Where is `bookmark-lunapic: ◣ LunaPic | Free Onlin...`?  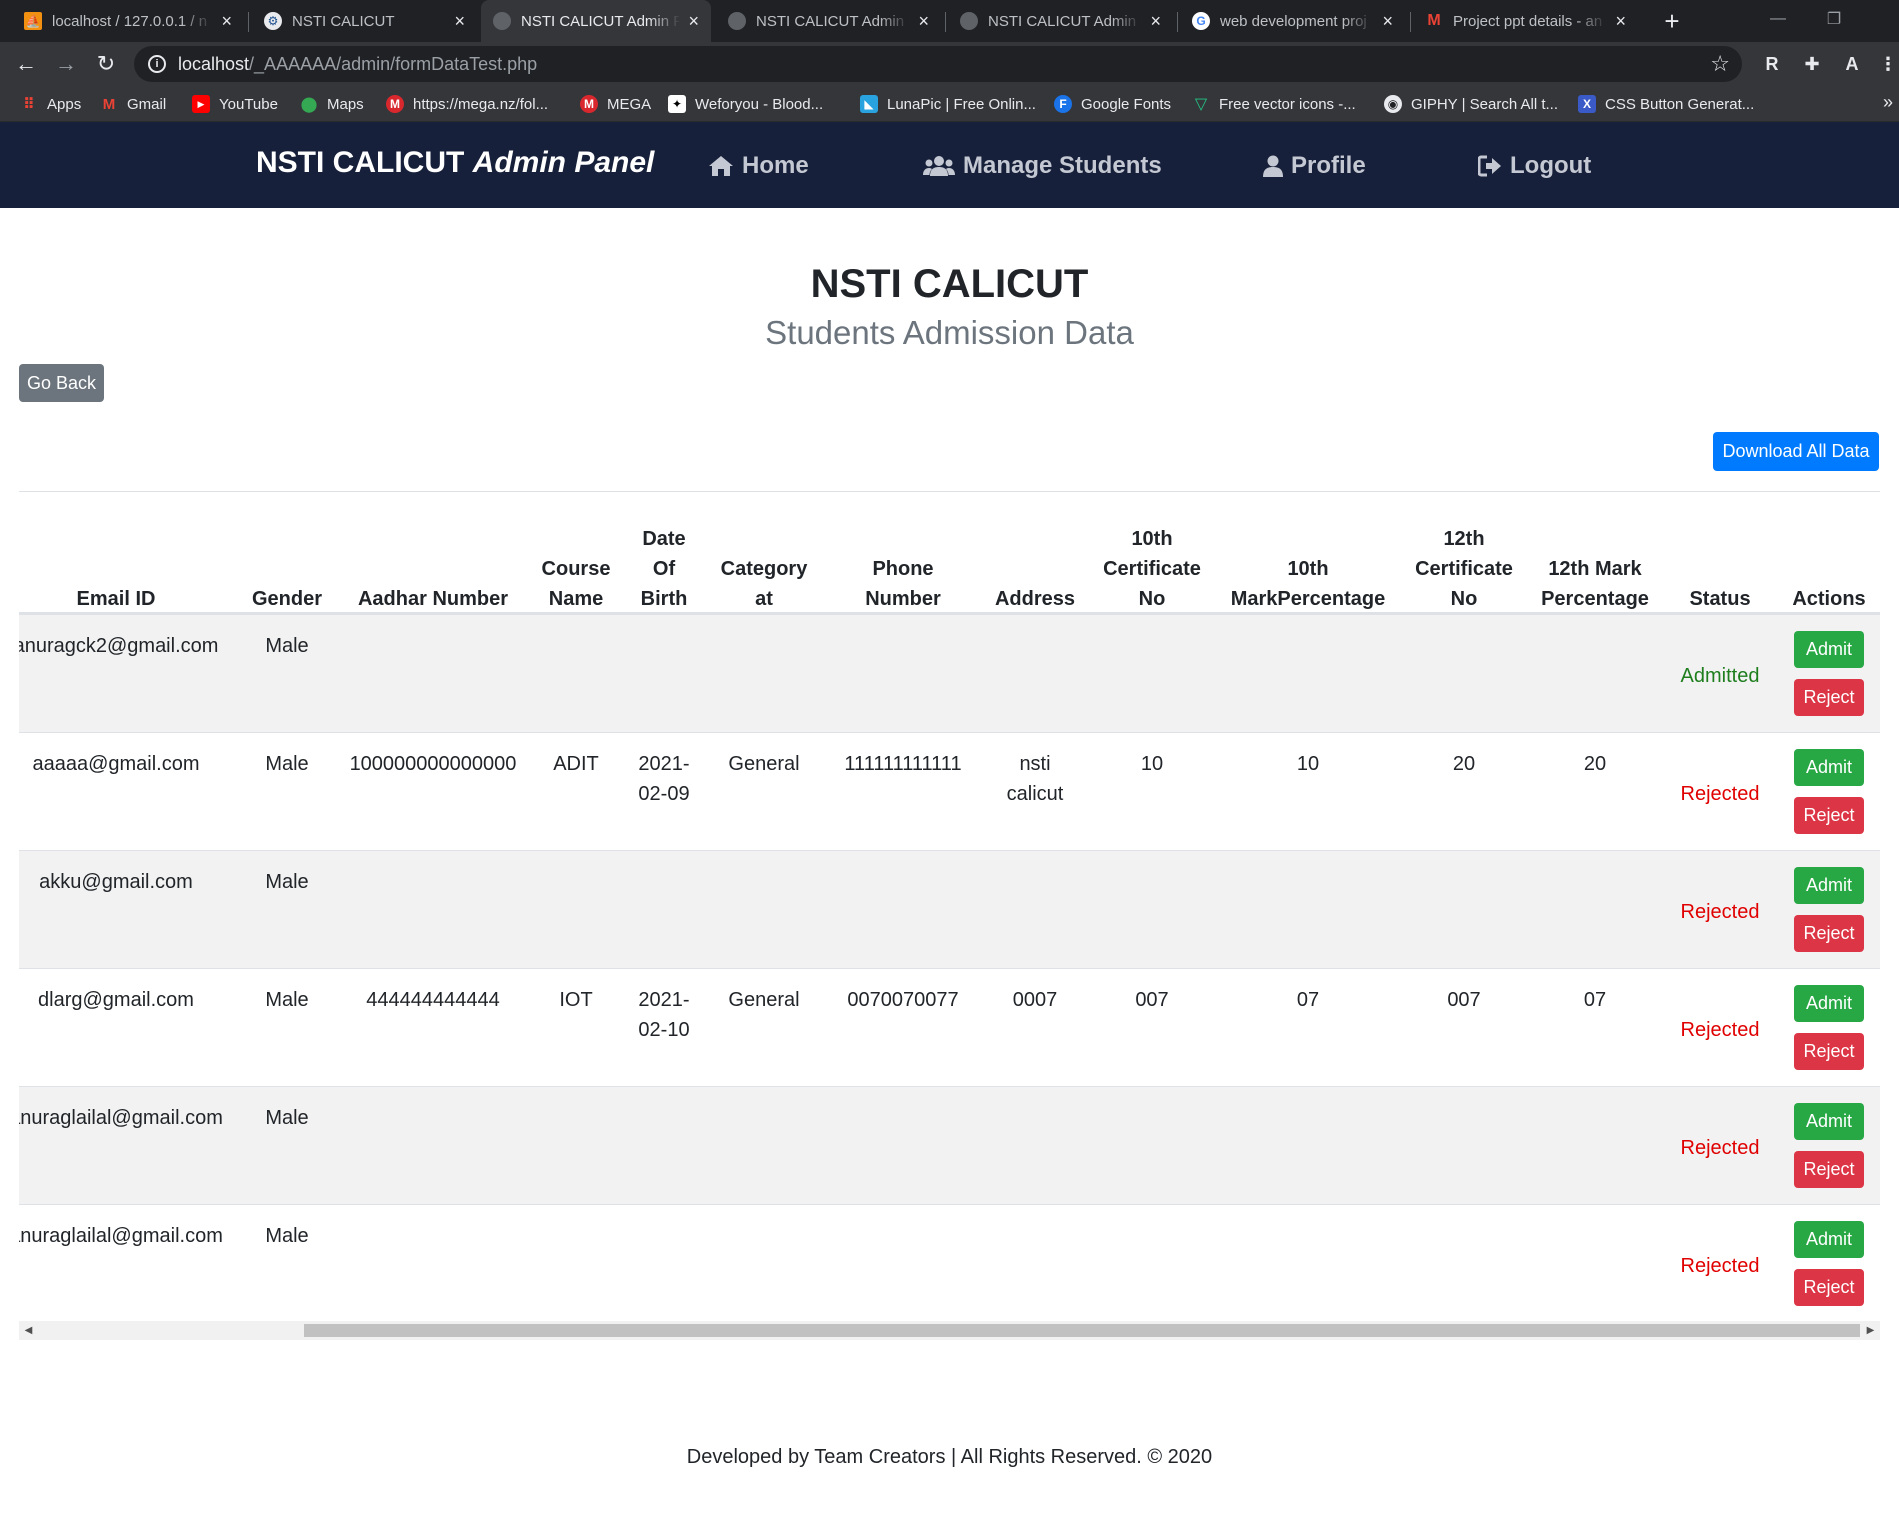
bookmark-lunapic: ◣ LunaPic | Free Onlin... is located at coordinates (948, 104).